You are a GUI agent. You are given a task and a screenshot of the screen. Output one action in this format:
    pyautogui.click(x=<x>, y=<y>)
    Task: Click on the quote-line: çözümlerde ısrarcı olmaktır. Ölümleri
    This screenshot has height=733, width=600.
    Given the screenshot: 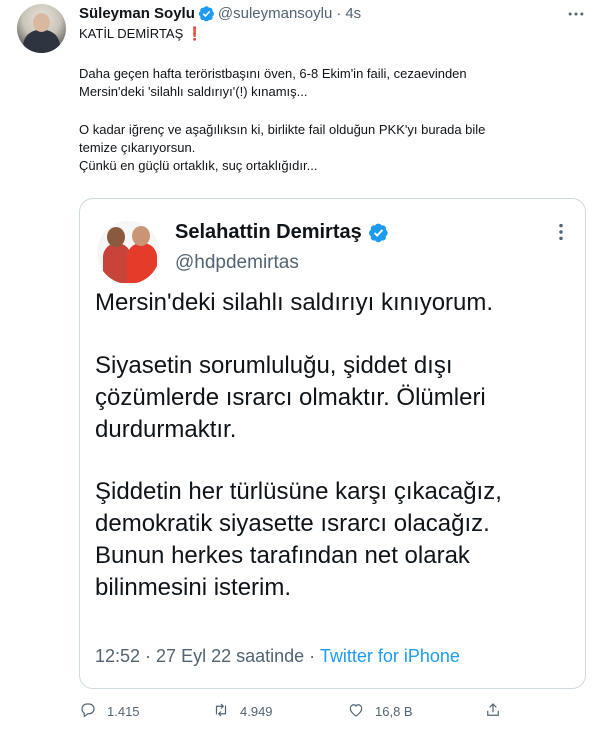 What is the action you would take?
    pyautogui.click(x=290, y=397)
    